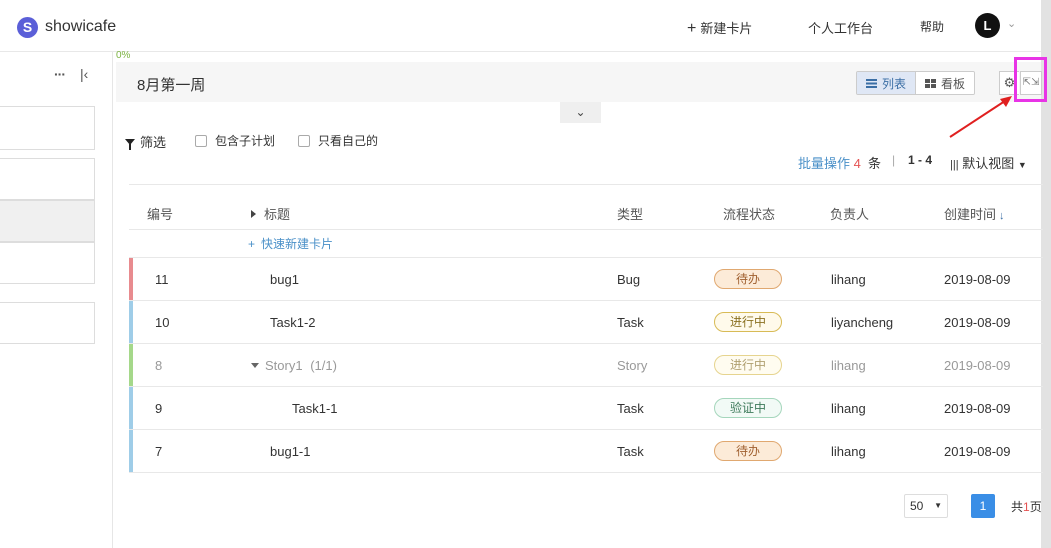 Image resolution: width=1051 pixels, height=548 pixels. I want to click on top-header: S showicafe + 新建卡片 个人工作台 帮助 L ⌄, so click(525, 26).